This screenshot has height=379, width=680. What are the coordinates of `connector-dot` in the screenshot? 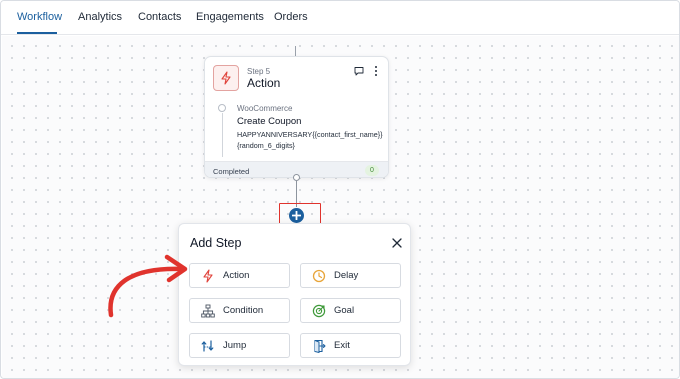 It's located at (296, 177).